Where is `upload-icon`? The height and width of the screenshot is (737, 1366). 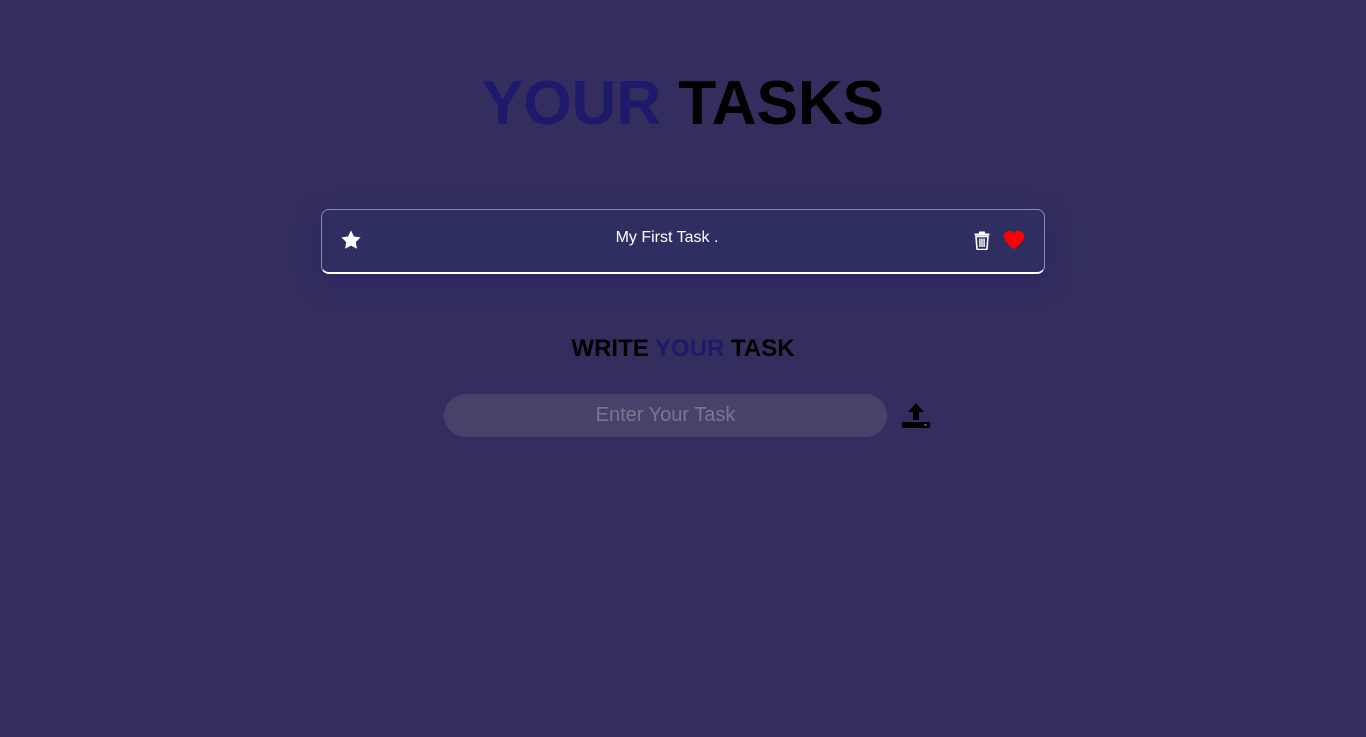
upload-icon is located at coordinates (916, 416).